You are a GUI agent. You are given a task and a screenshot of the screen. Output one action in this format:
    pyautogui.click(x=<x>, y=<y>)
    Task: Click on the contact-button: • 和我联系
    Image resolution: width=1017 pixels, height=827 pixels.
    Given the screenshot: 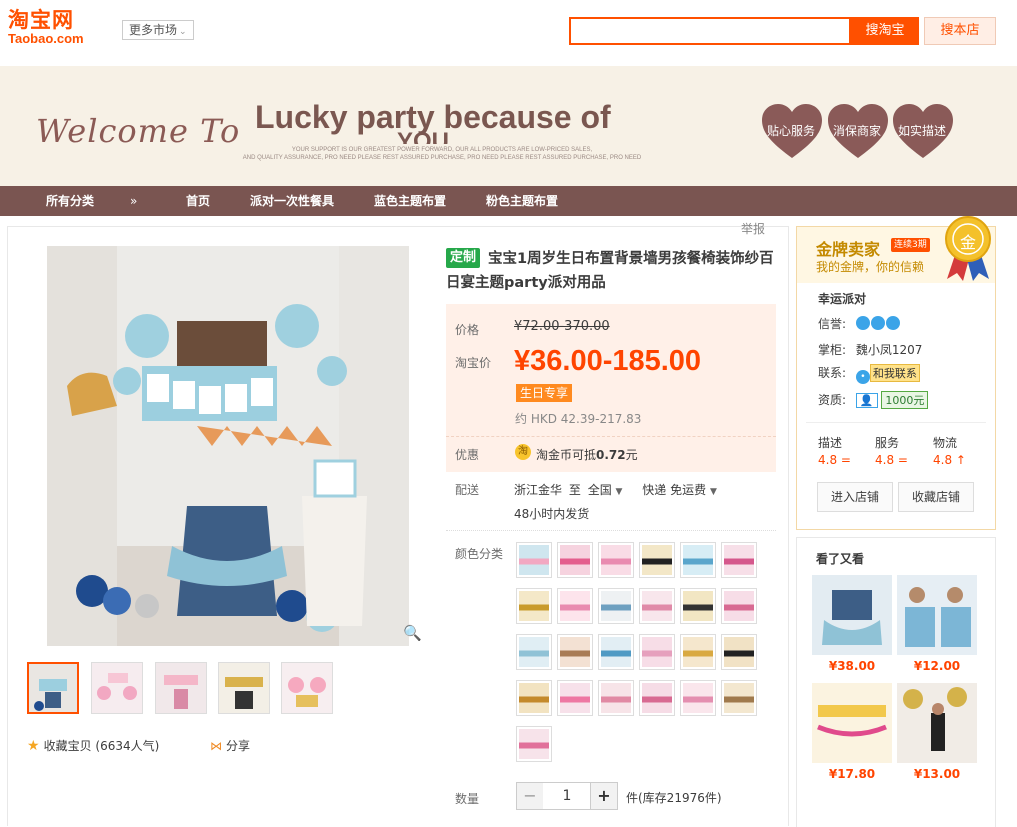 What is the action you would take?
    pyautogui.click(x=887, y=374)
    